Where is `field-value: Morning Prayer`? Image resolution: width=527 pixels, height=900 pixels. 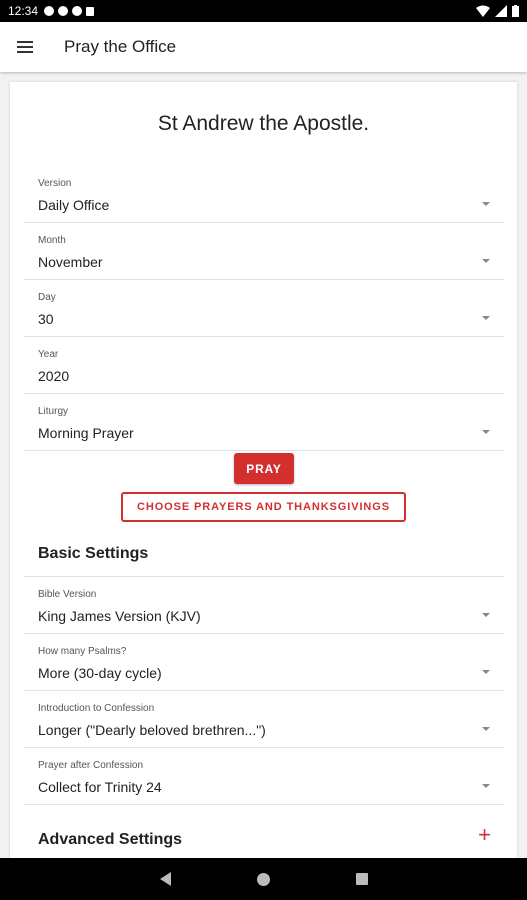
field-value: Morning Prayer is located at coordinates (86, 433).